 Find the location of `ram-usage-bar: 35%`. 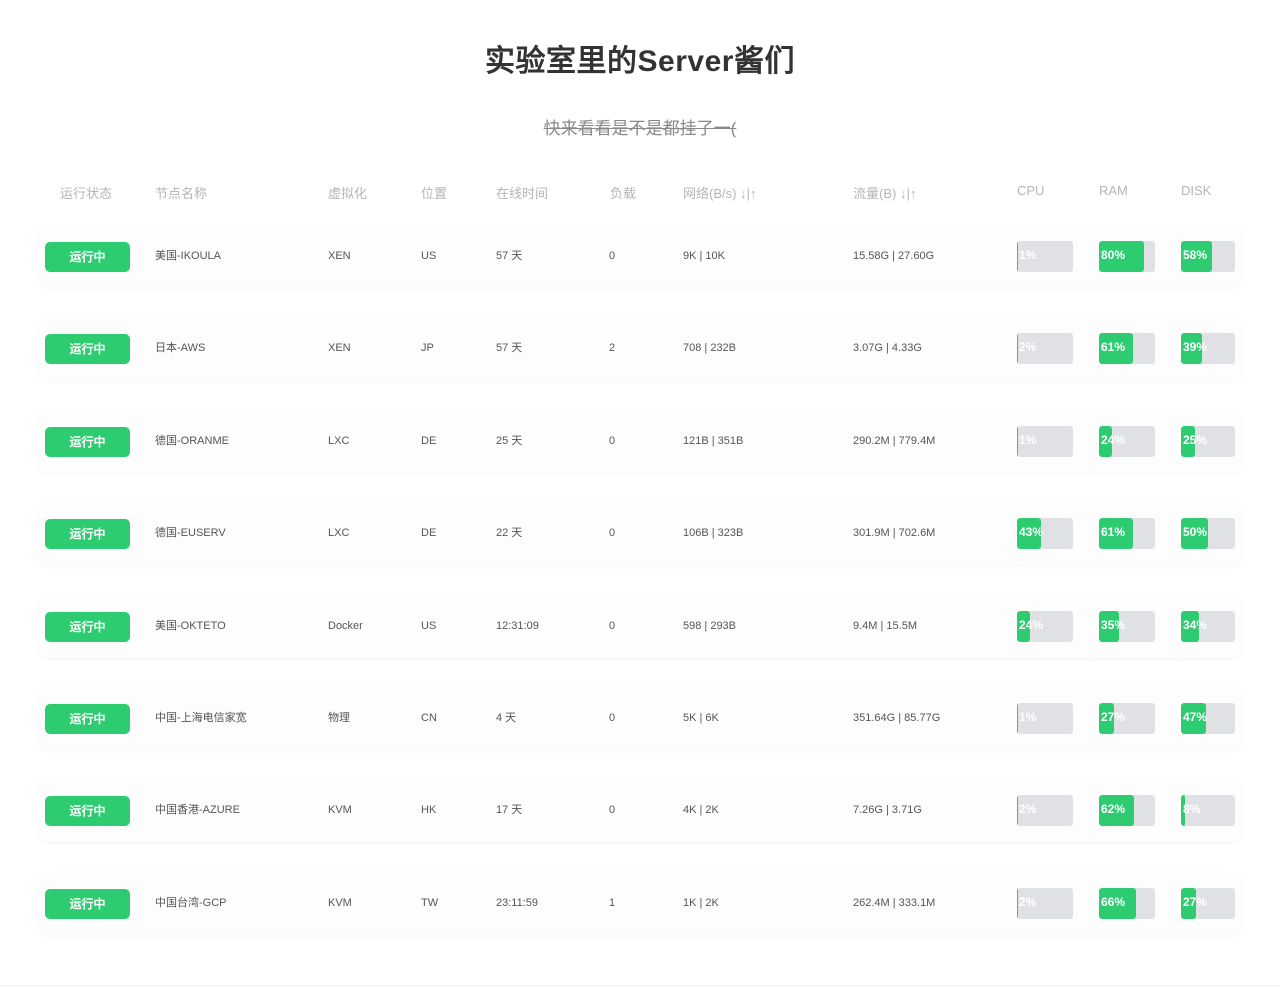

ram-usage-bar: 35% is located at coordinates (1127, 626).